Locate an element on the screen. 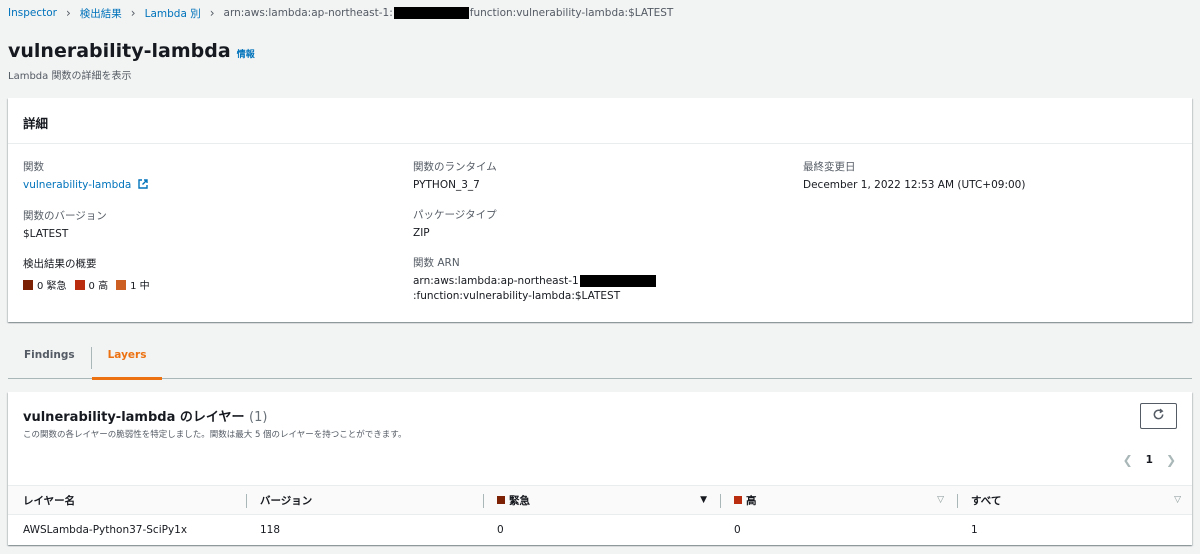 This screenshot has height=554, width=1200. column-critical: 緊急 ▼ is located at coordinates (595, 500).